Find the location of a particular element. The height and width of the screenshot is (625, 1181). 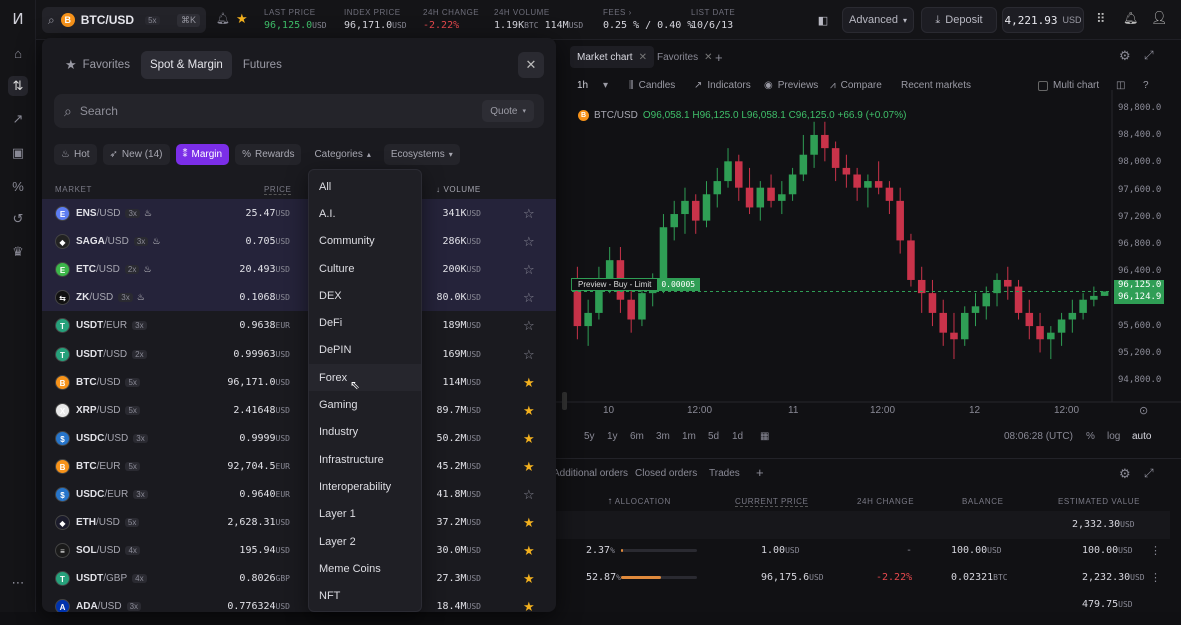

category-option: Infrastructure is located at coordinates (365, 459).